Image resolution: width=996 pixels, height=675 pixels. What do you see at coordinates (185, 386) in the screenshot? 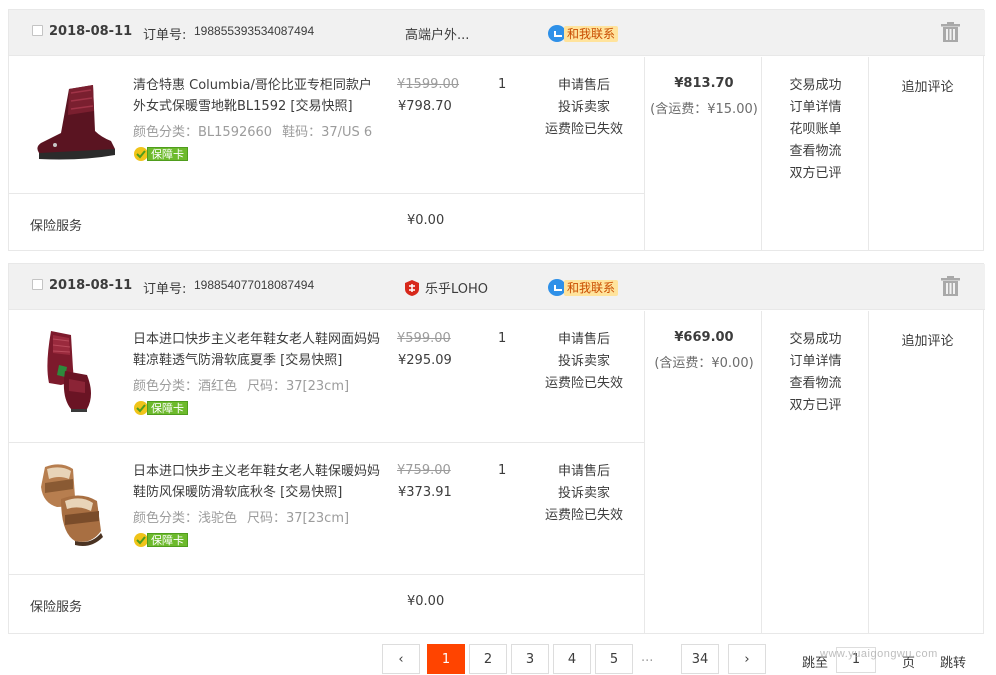
I see `sku-color: 颜色分类：酒红色` at bounding box center [185, 386].